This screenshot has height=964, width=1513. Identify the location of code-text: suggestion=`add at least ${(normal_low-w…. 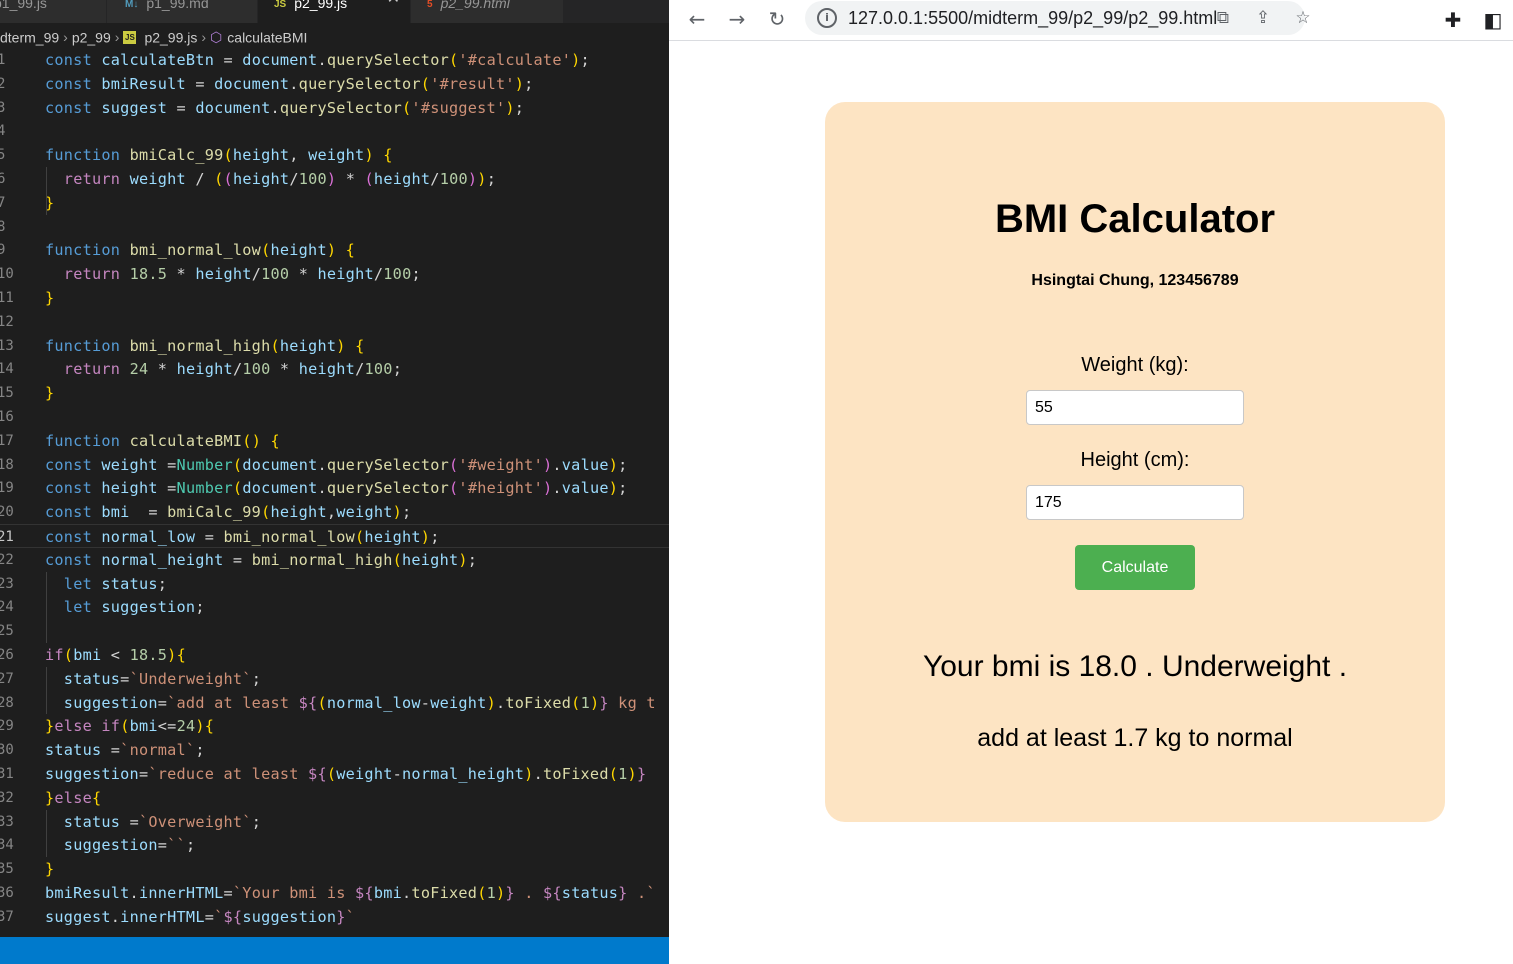
(350, 703).